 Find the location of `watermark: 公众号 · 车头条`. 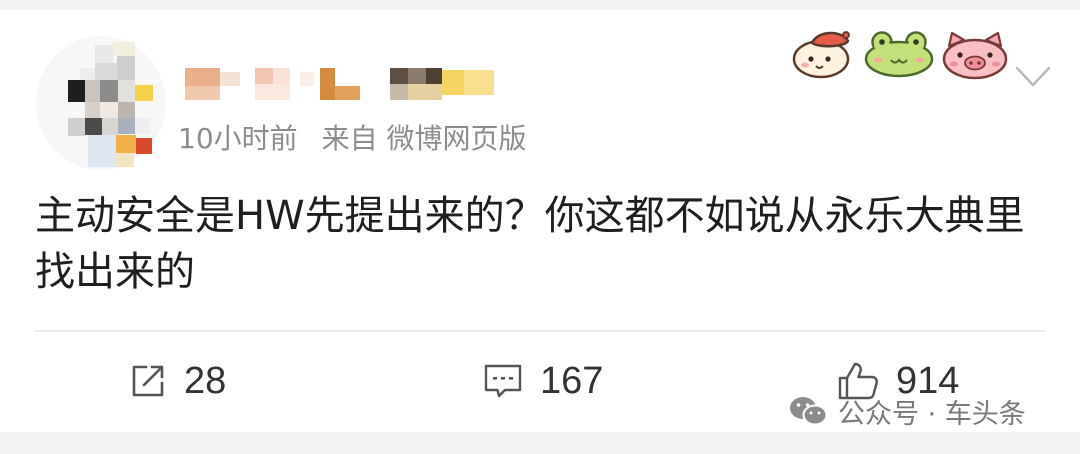

watermark: 公众号 · 车头条 is located at coordinates (907, 411).